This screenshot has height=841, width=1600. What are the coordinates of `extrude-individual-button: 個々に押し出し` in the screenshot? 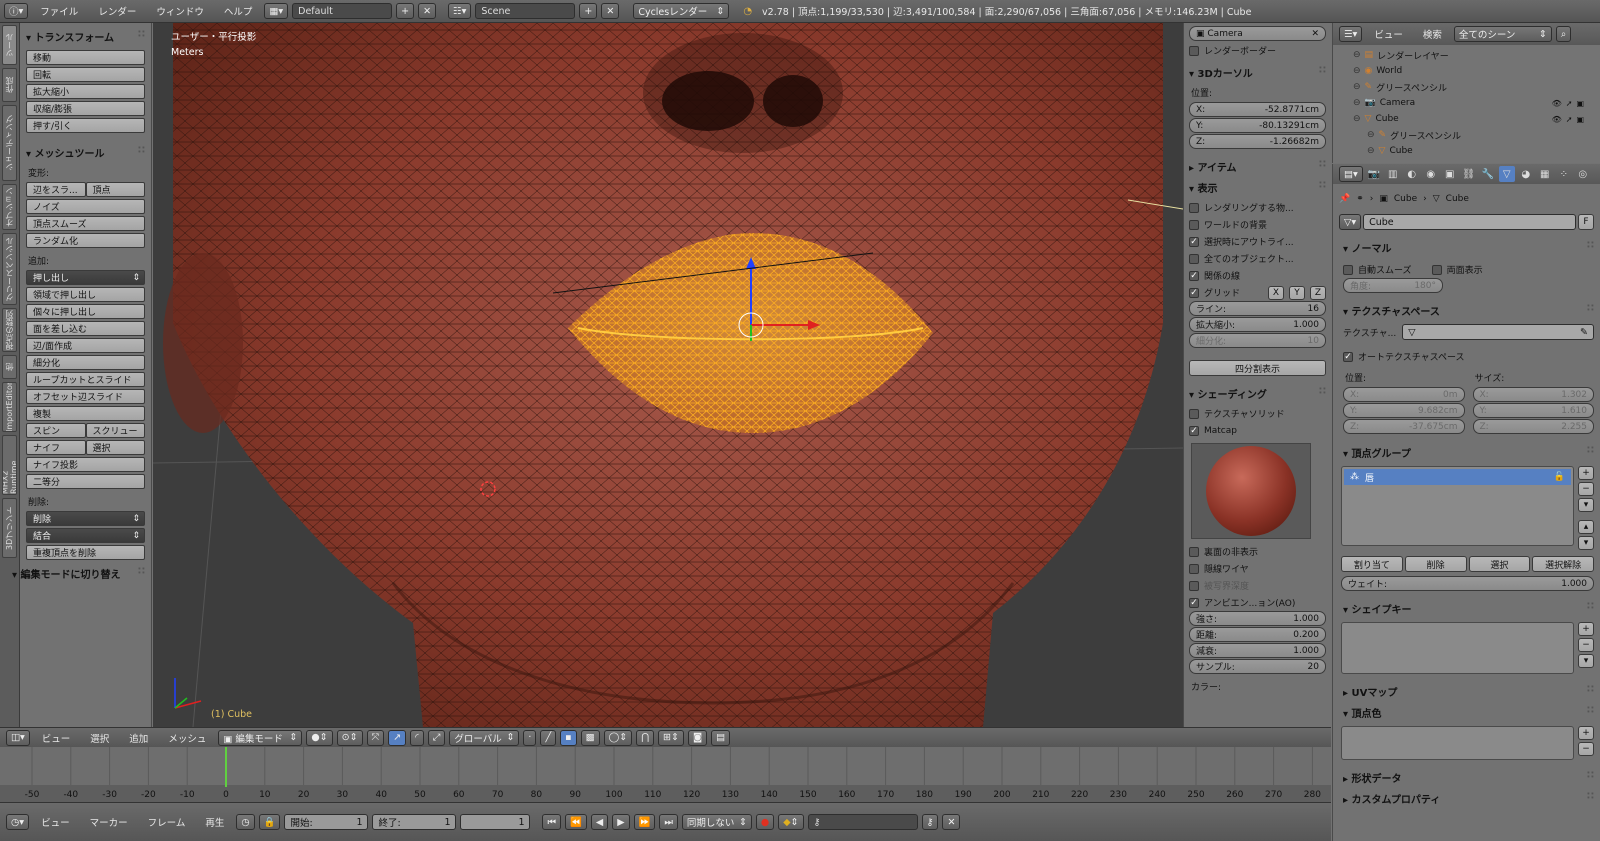 It's located at (85, 311).